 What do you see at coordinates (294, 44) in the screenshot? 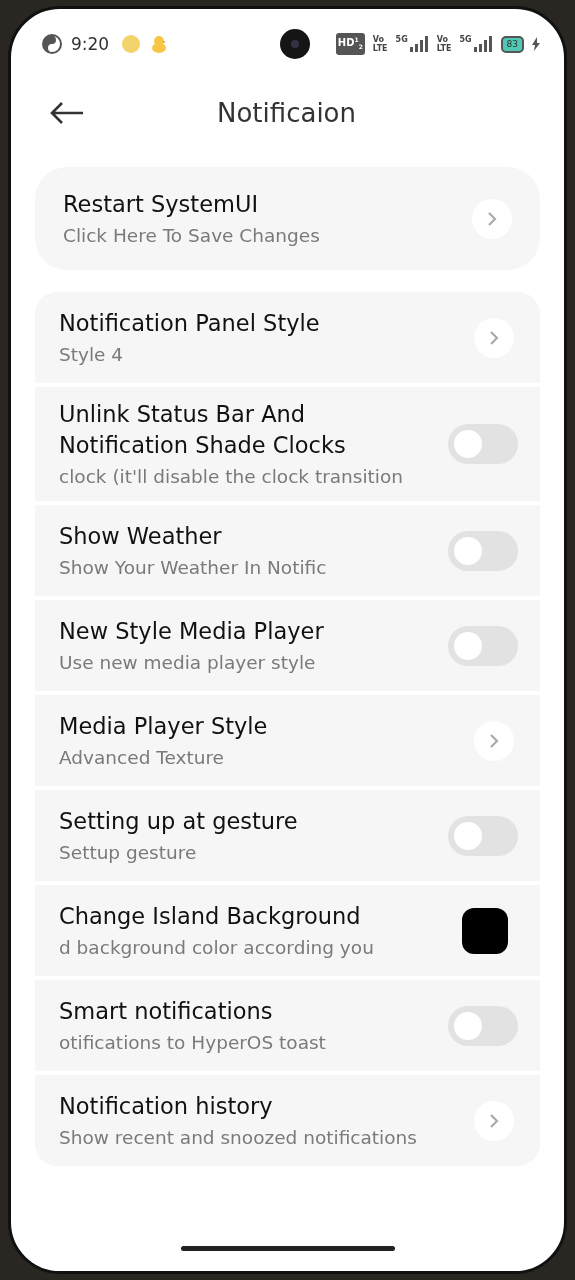
I see `front-camera` at bounding box center [294, 44].